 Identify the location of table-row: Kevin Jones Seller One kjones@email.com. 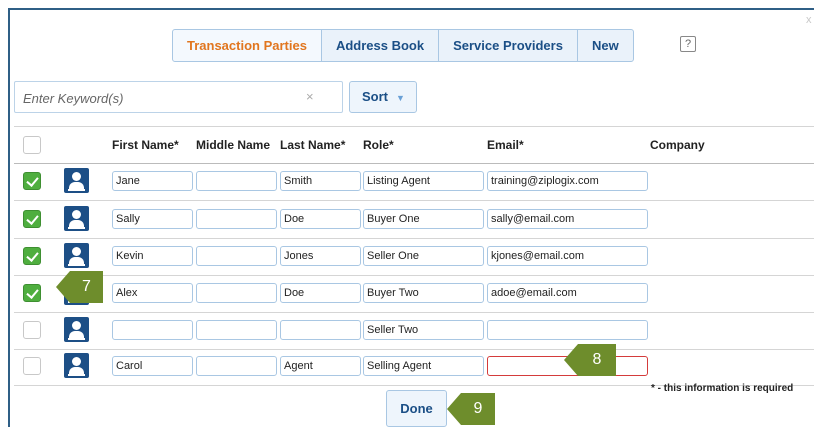
(414, 257).